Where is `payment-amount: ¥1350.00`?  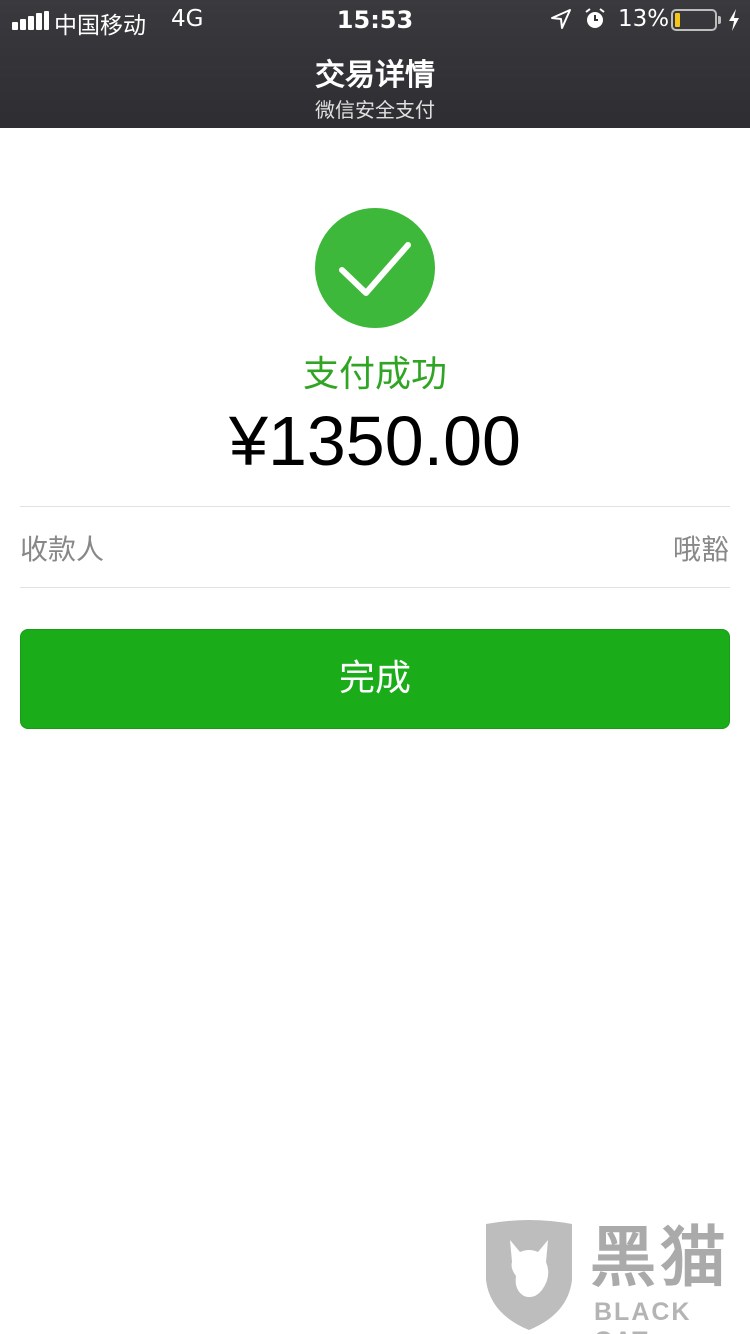 payment-amount: ¥1350.00 is located at coordinates (375, 441).